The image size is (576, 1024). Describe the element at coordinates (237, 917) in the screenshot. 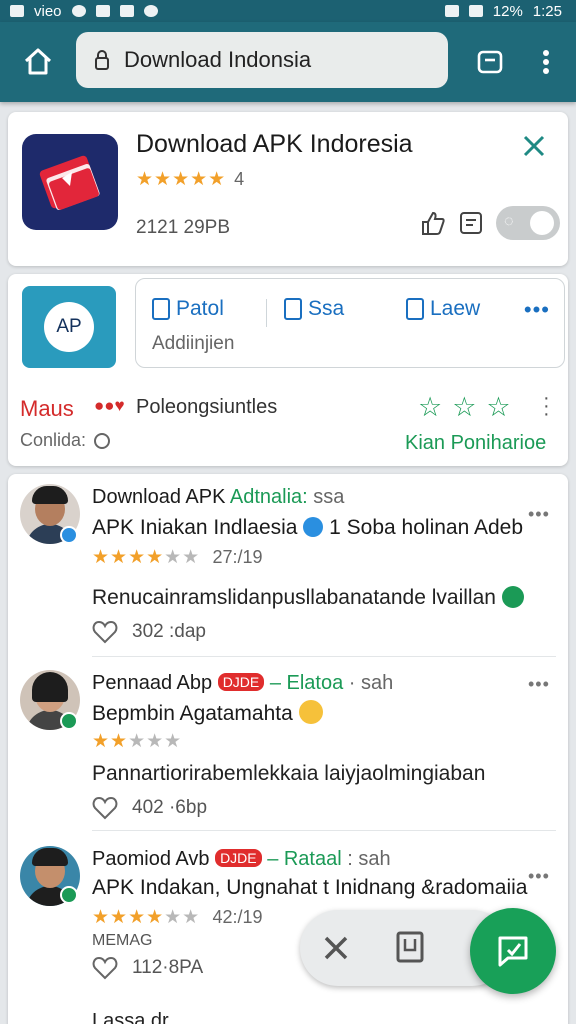

I see `review-date: 42:/19` at that location.